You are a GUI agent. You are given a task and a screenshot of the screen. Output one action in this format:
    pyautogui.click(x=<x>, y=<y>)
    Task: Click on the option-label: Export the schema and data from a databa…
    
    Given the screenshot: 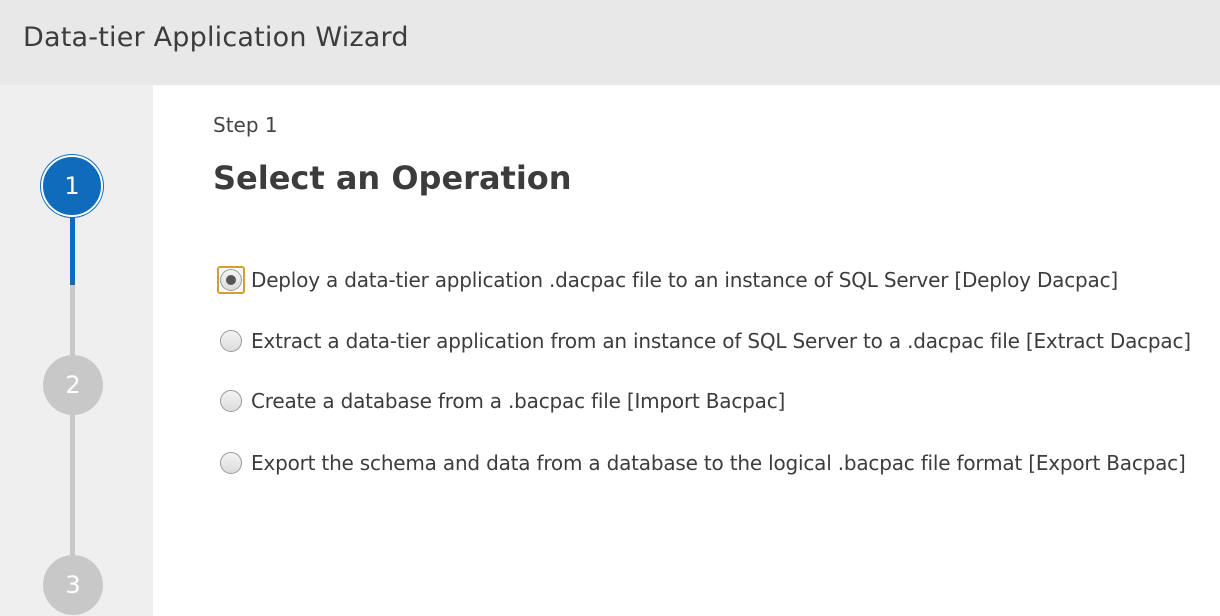 What is the action you would take?
    pyautogui.click(x=718, y=463)
    